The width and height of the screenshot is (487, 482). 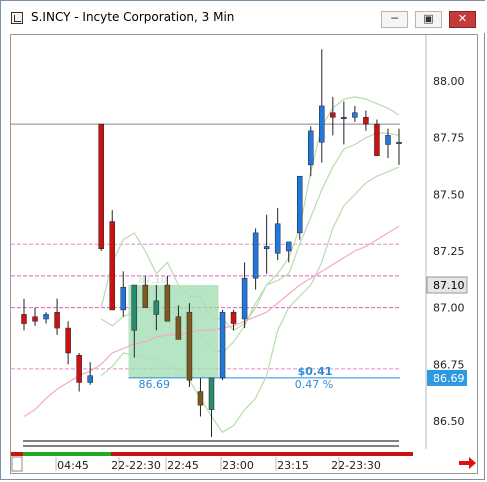 What do you see at coordinates (449, 81) in the screenshot?
I see `y-tick-label: 88.00` at bounding box center [449, 81].